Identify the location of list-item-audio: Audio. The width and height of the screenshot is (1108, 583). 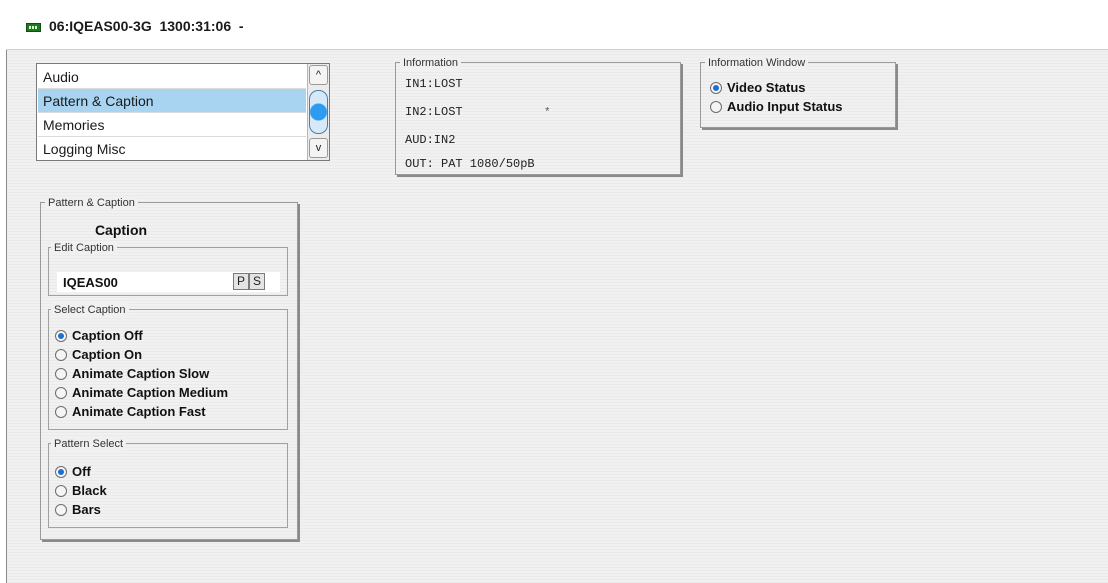
(172, 77).